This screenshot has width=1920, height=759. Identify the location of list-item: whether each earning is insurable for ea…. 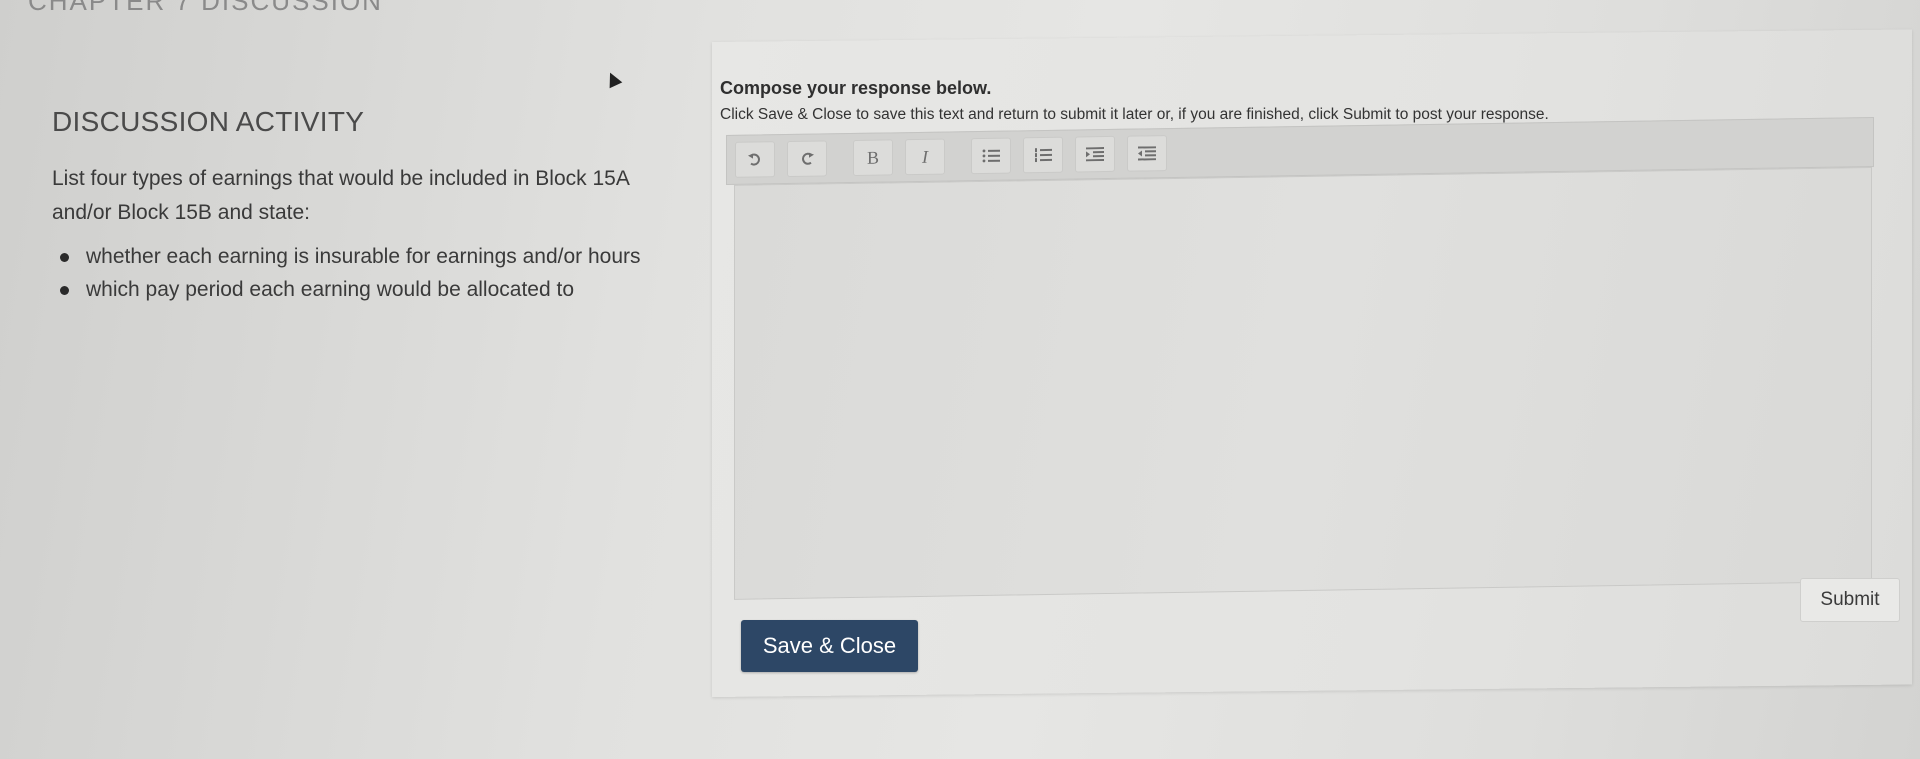
(362, 256).